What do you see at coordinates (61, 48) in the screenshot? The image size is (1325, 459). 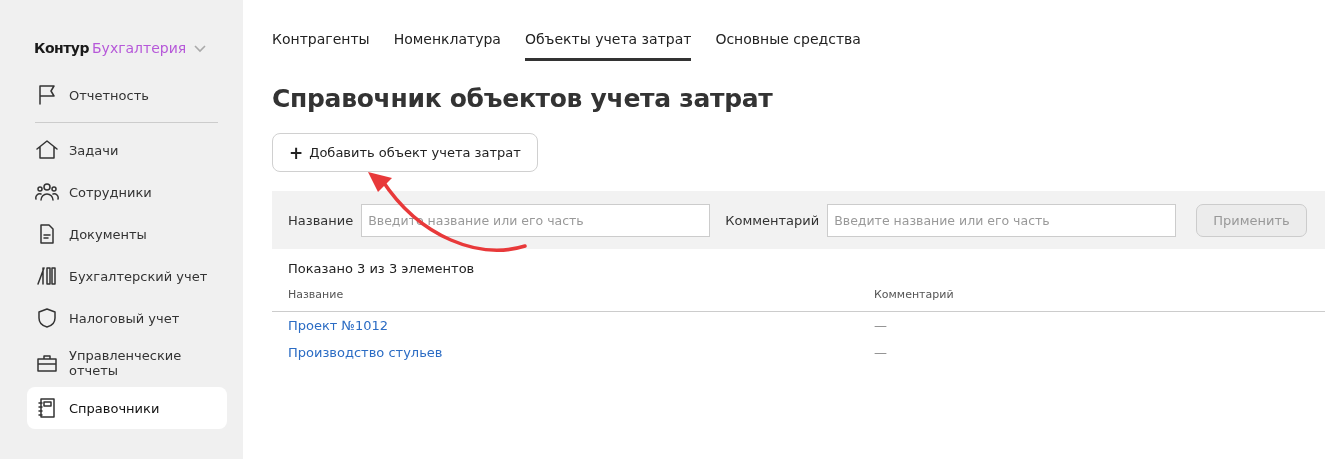 I see `brand-logo: Контур` at bounding box center [61, 48].